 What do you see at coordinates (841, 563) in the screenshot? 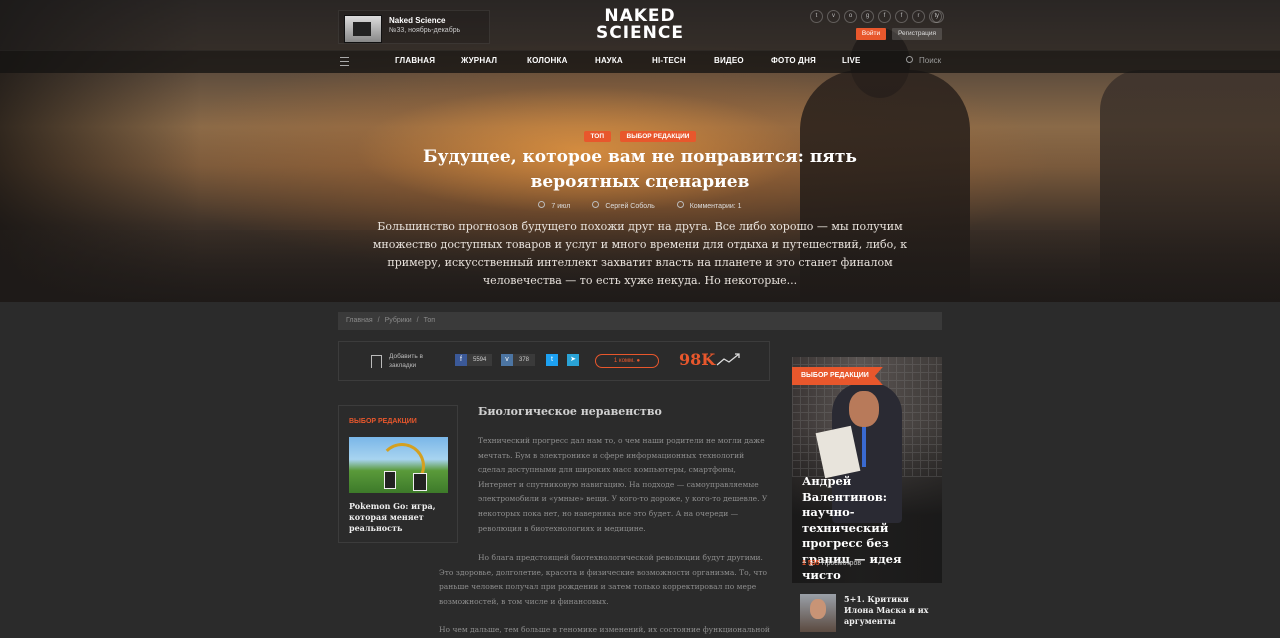
I see `featured-views-label: Просмотров` at bounding box center [841, 563].